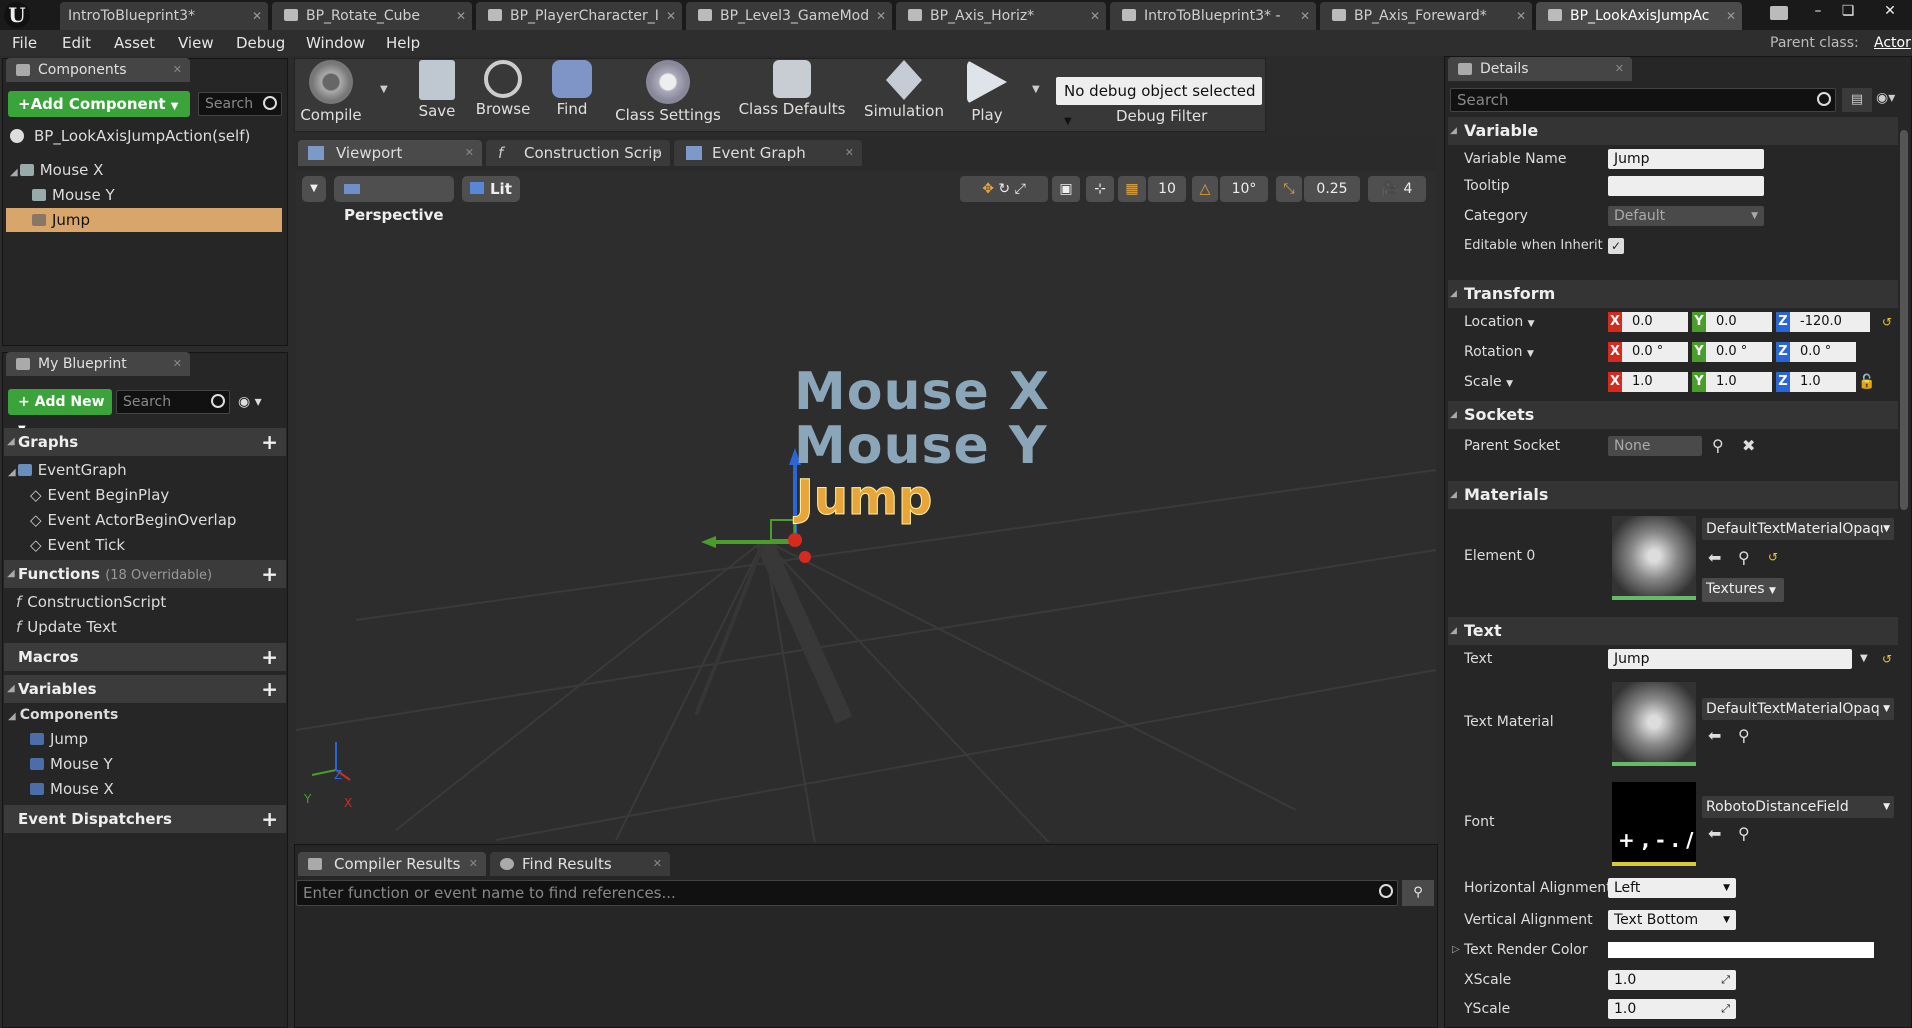 This screenshot has height=1028, width=1912. What do you see at coordinates (1655, 446) in the screenshot?
I see `parent-socket-field: None` at bounding box center [1655, 446].